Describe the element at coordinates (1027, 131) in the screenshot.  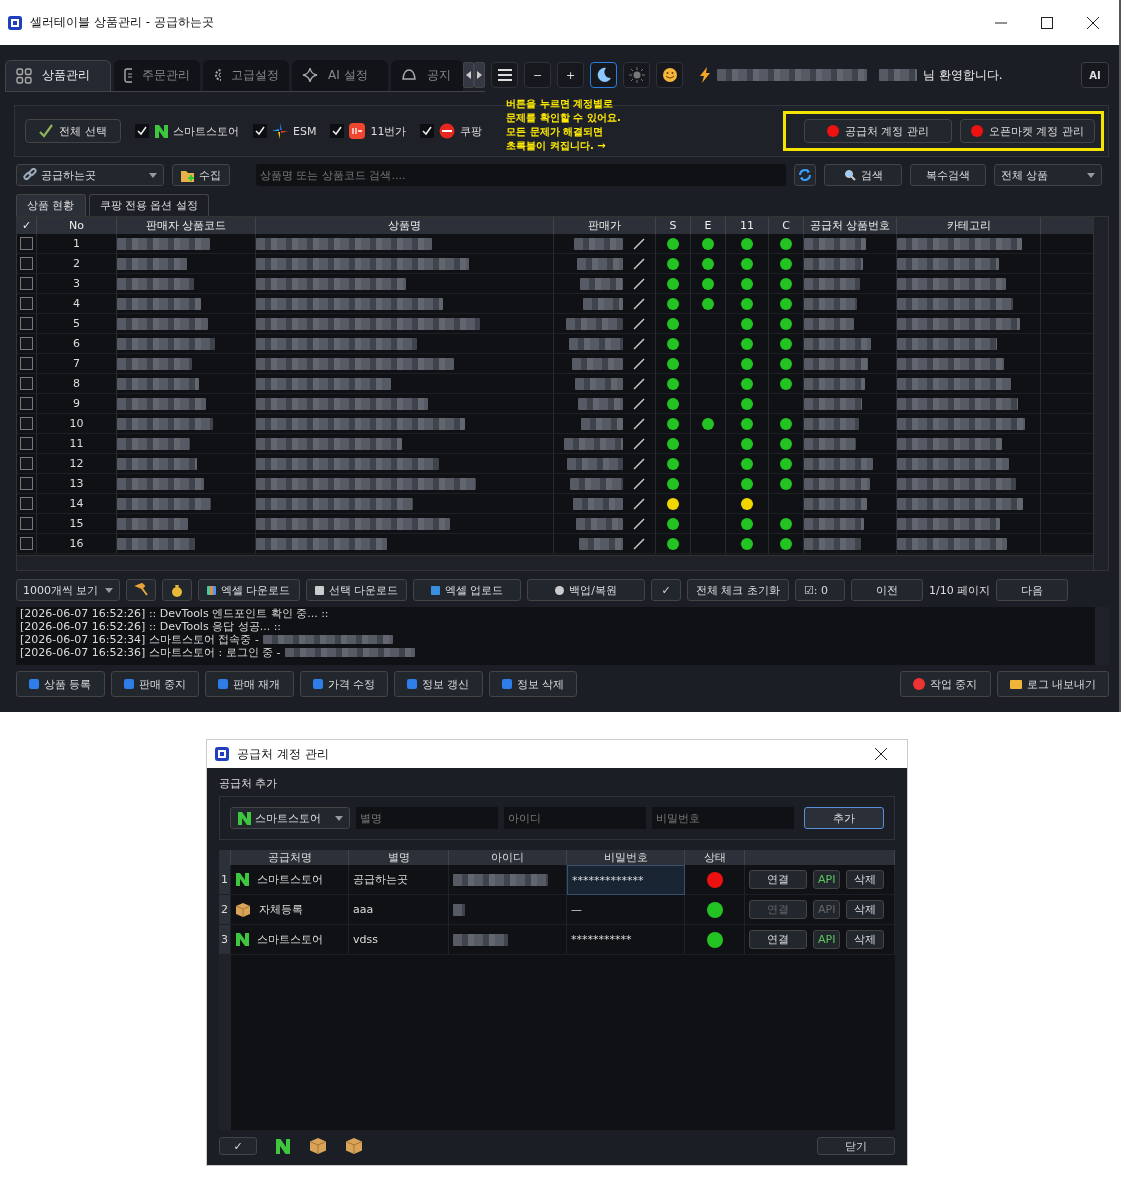
I see `account-manage-button: 오픈마켓 계정 관리` at that location.